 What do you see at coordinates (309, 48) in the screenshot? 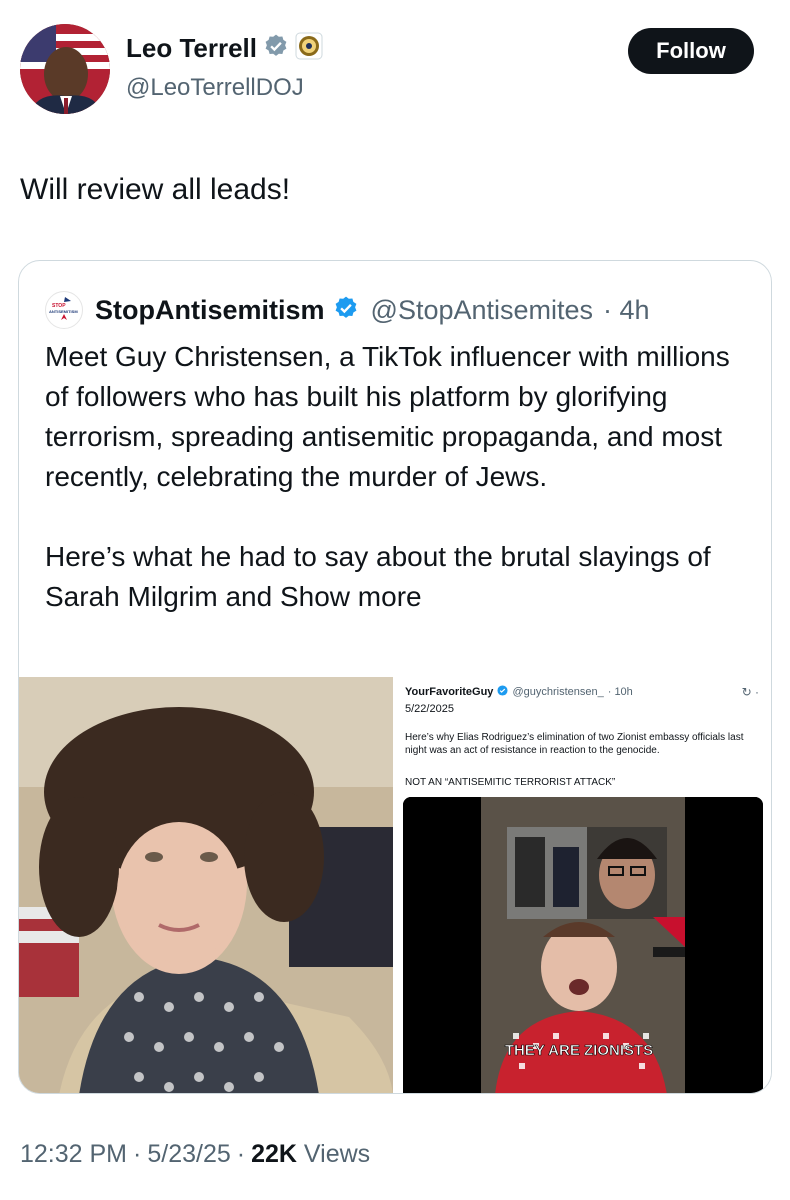
I see `doj-seal-icon` at bounding box center [309, 48].